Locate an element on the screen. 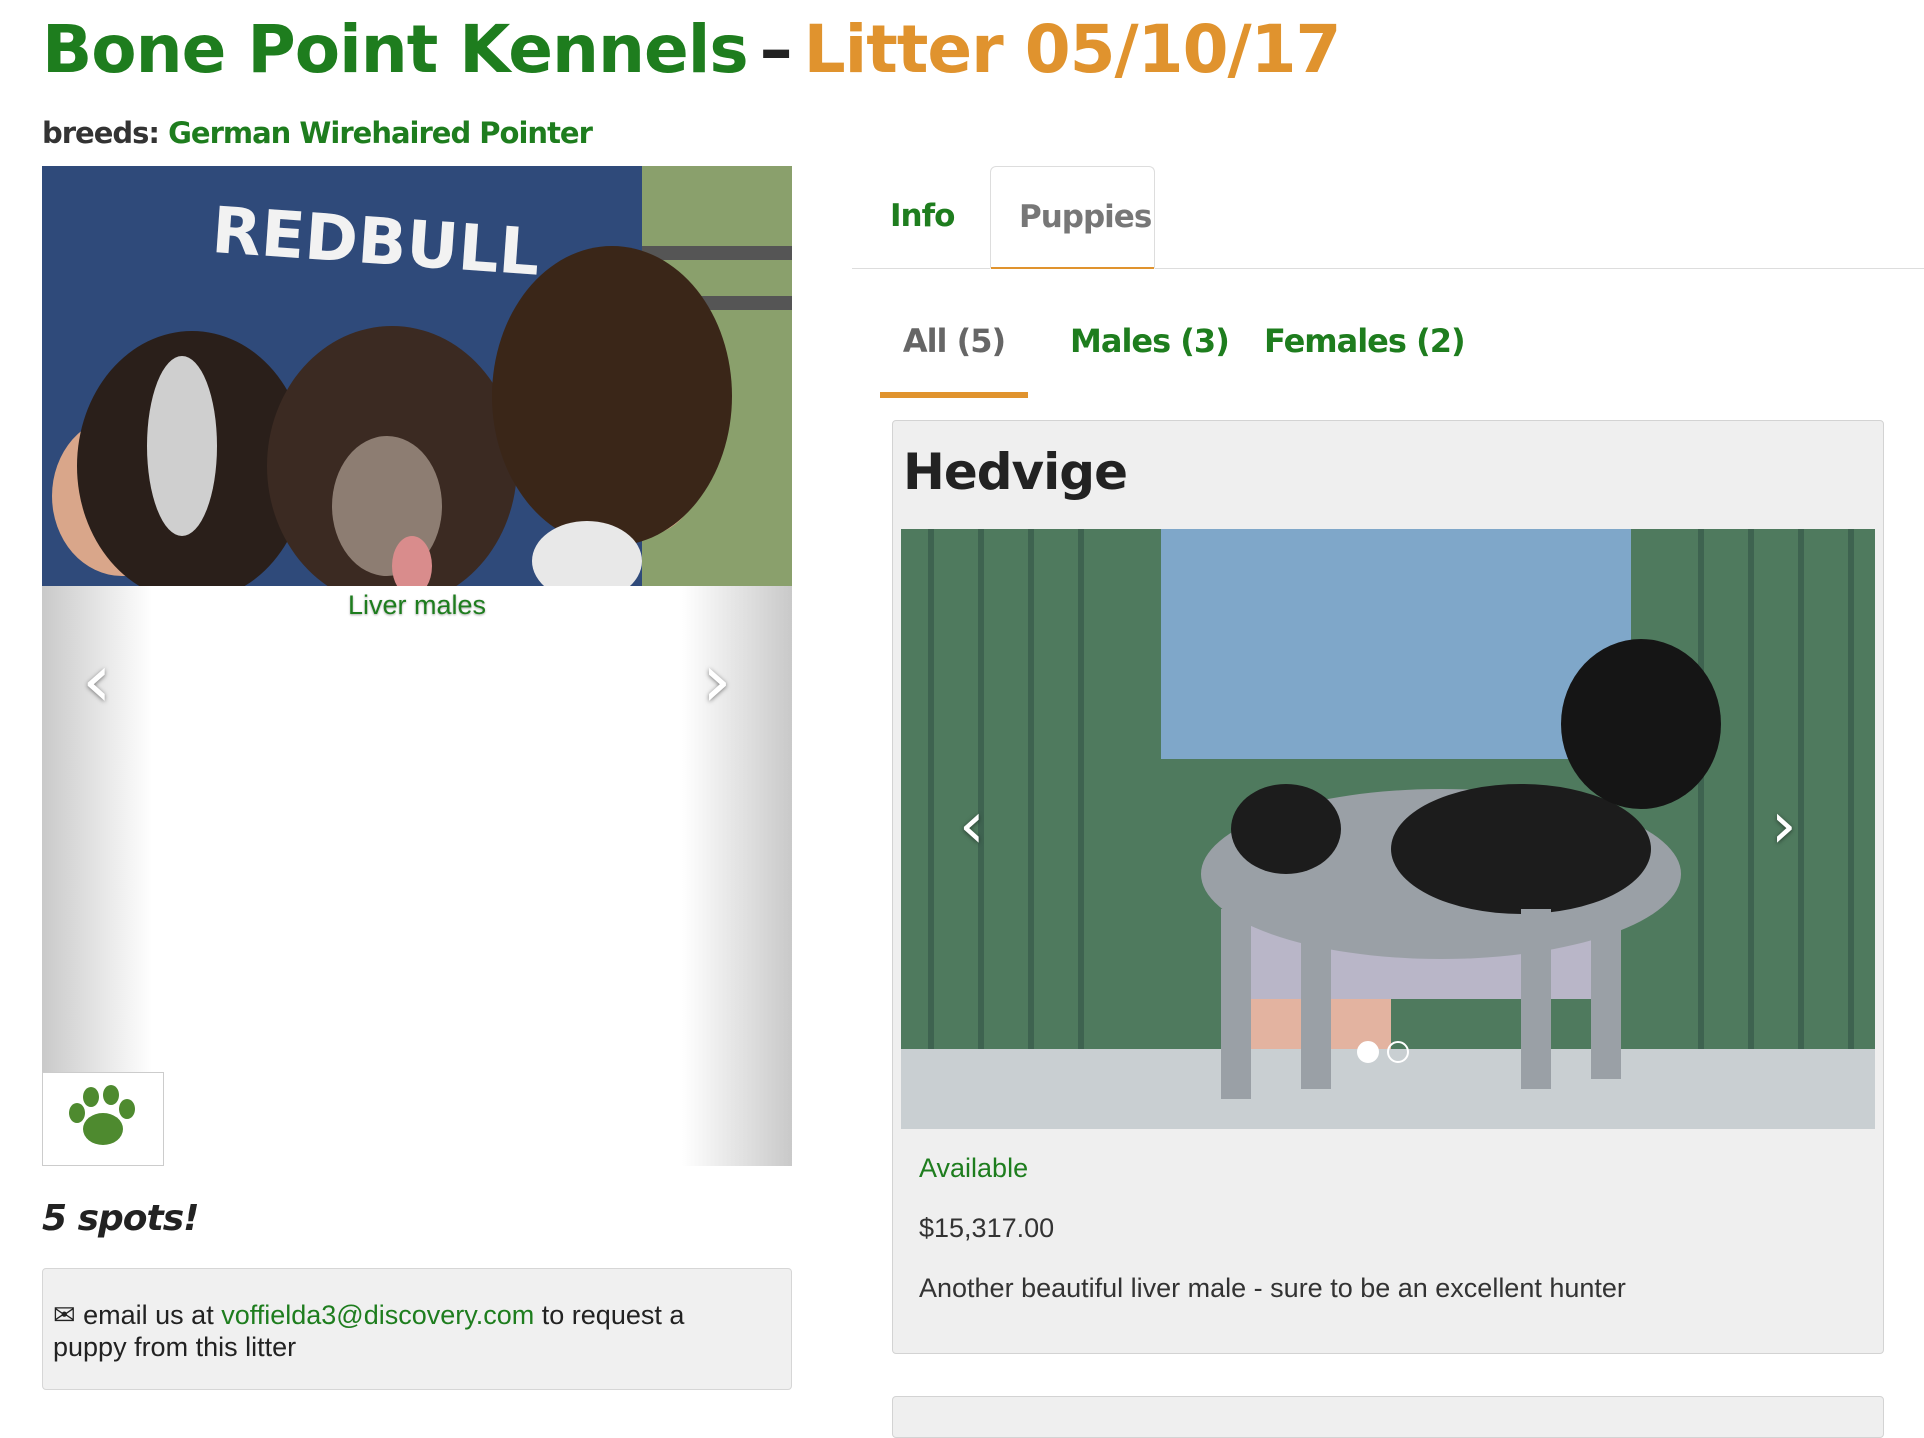 The image size is (1924, 1438). subtab-all: All (5) is located at coordinates (954, 352).